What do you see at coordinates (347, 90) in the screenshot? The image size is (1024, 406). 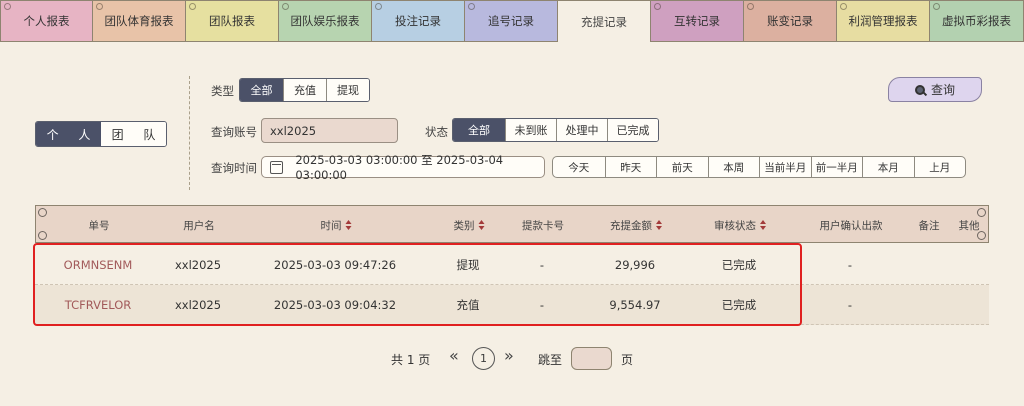 I see `type-withdraw-button: 提现` at bounding box center [347, 90].